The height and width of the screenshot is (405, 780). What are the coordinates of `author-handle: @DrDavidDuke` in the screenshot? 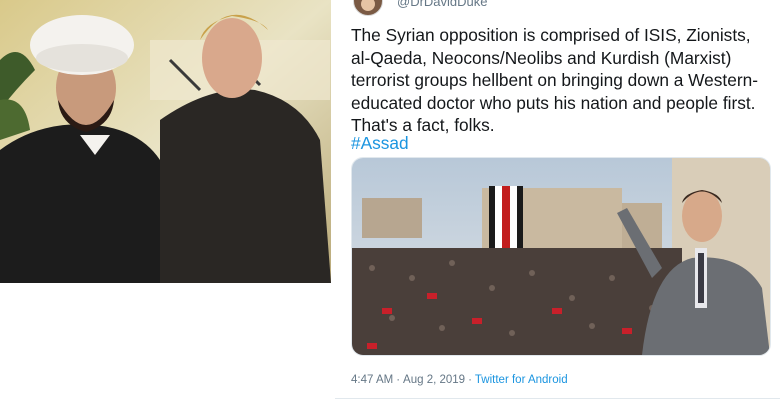 It's located at (442, 4).